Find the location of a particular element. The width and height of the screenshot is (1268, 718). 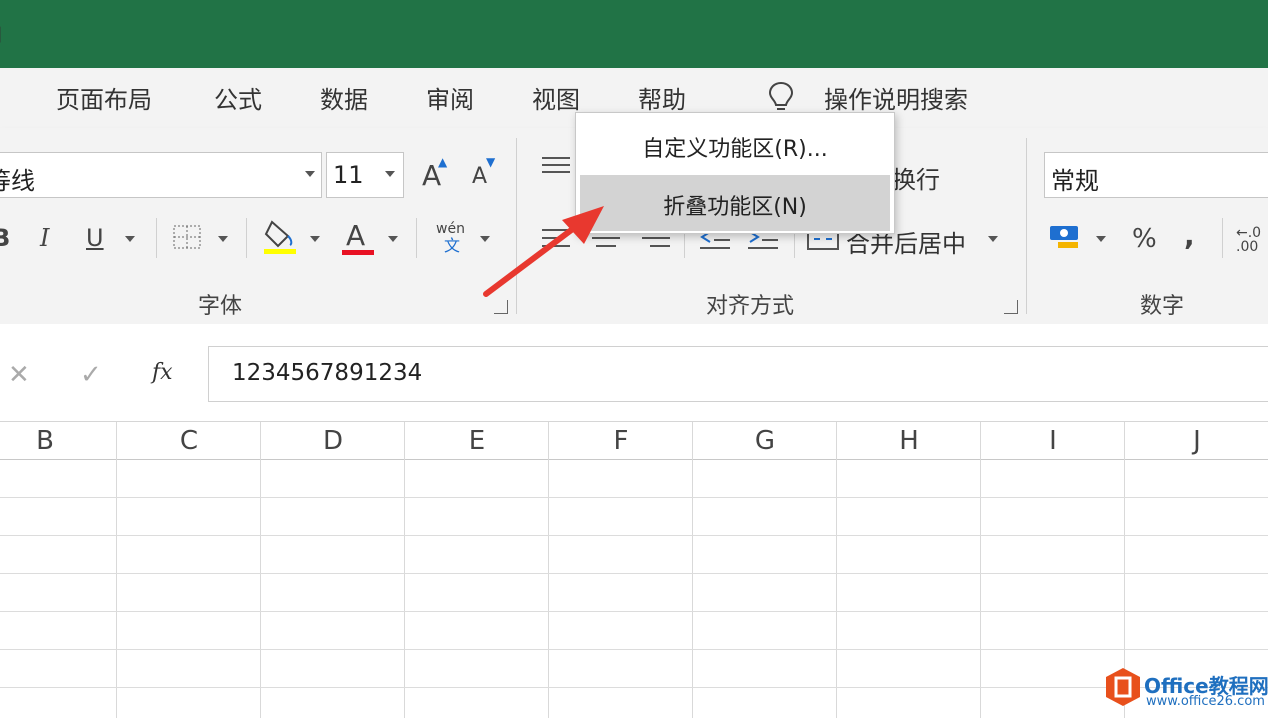

tab-cut-fragment: 」 is located at coordinates (8, 29).